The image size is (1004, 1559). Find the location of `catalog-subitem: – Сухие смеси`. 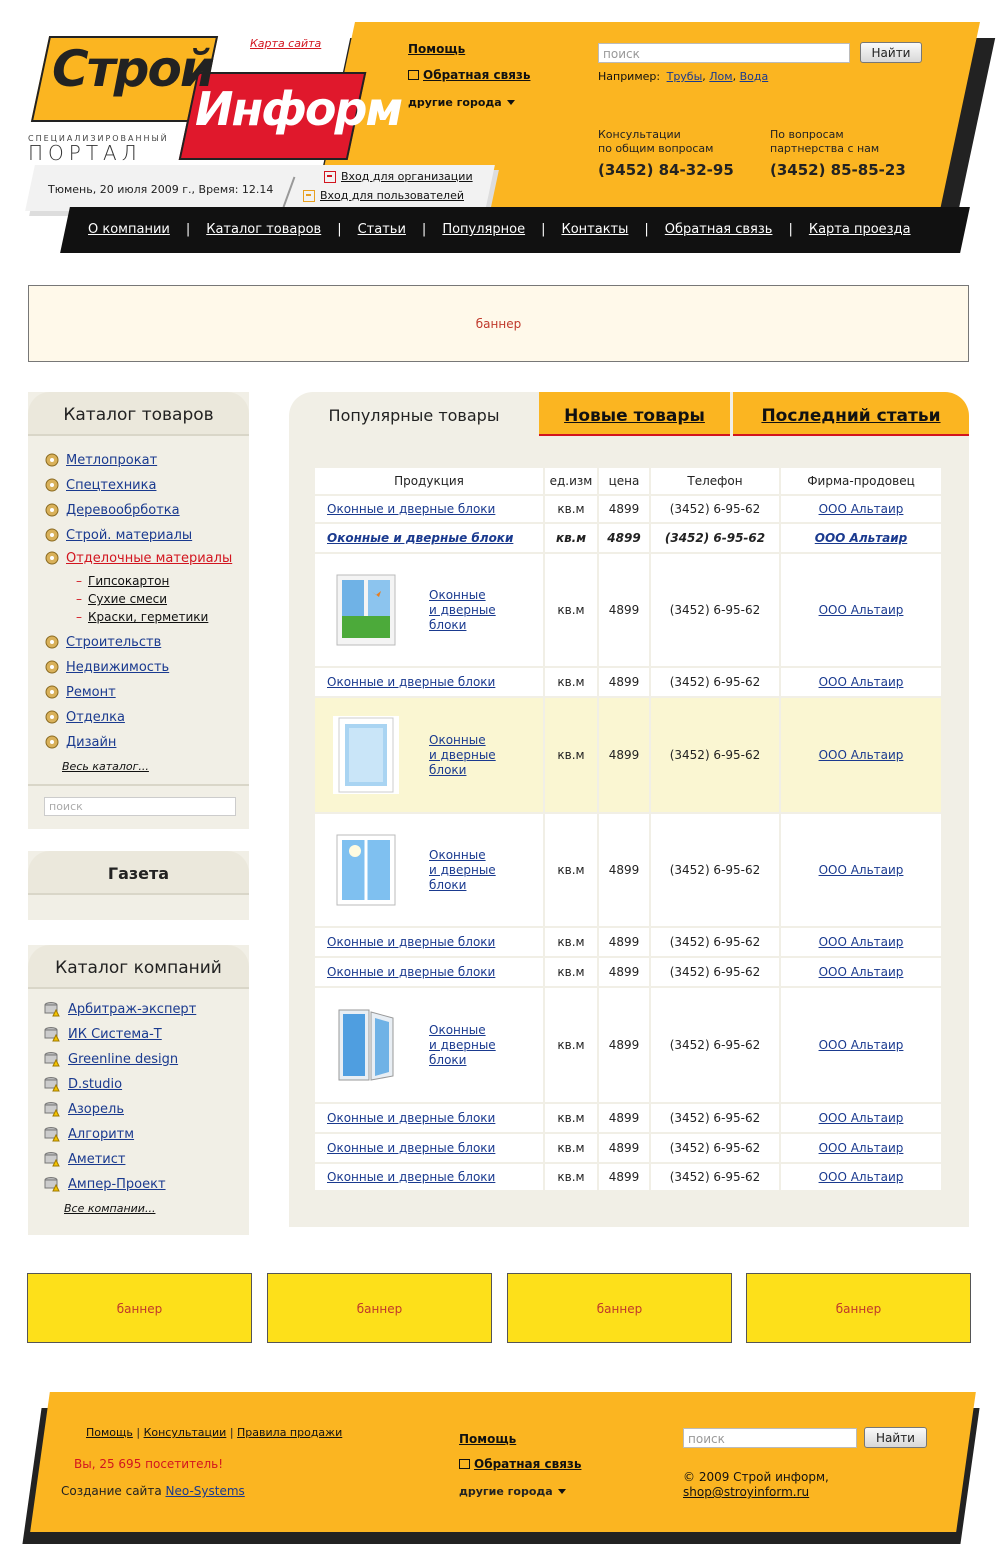

catalog-subitem: – Сухие смеси is located at coordinates (121, 599).